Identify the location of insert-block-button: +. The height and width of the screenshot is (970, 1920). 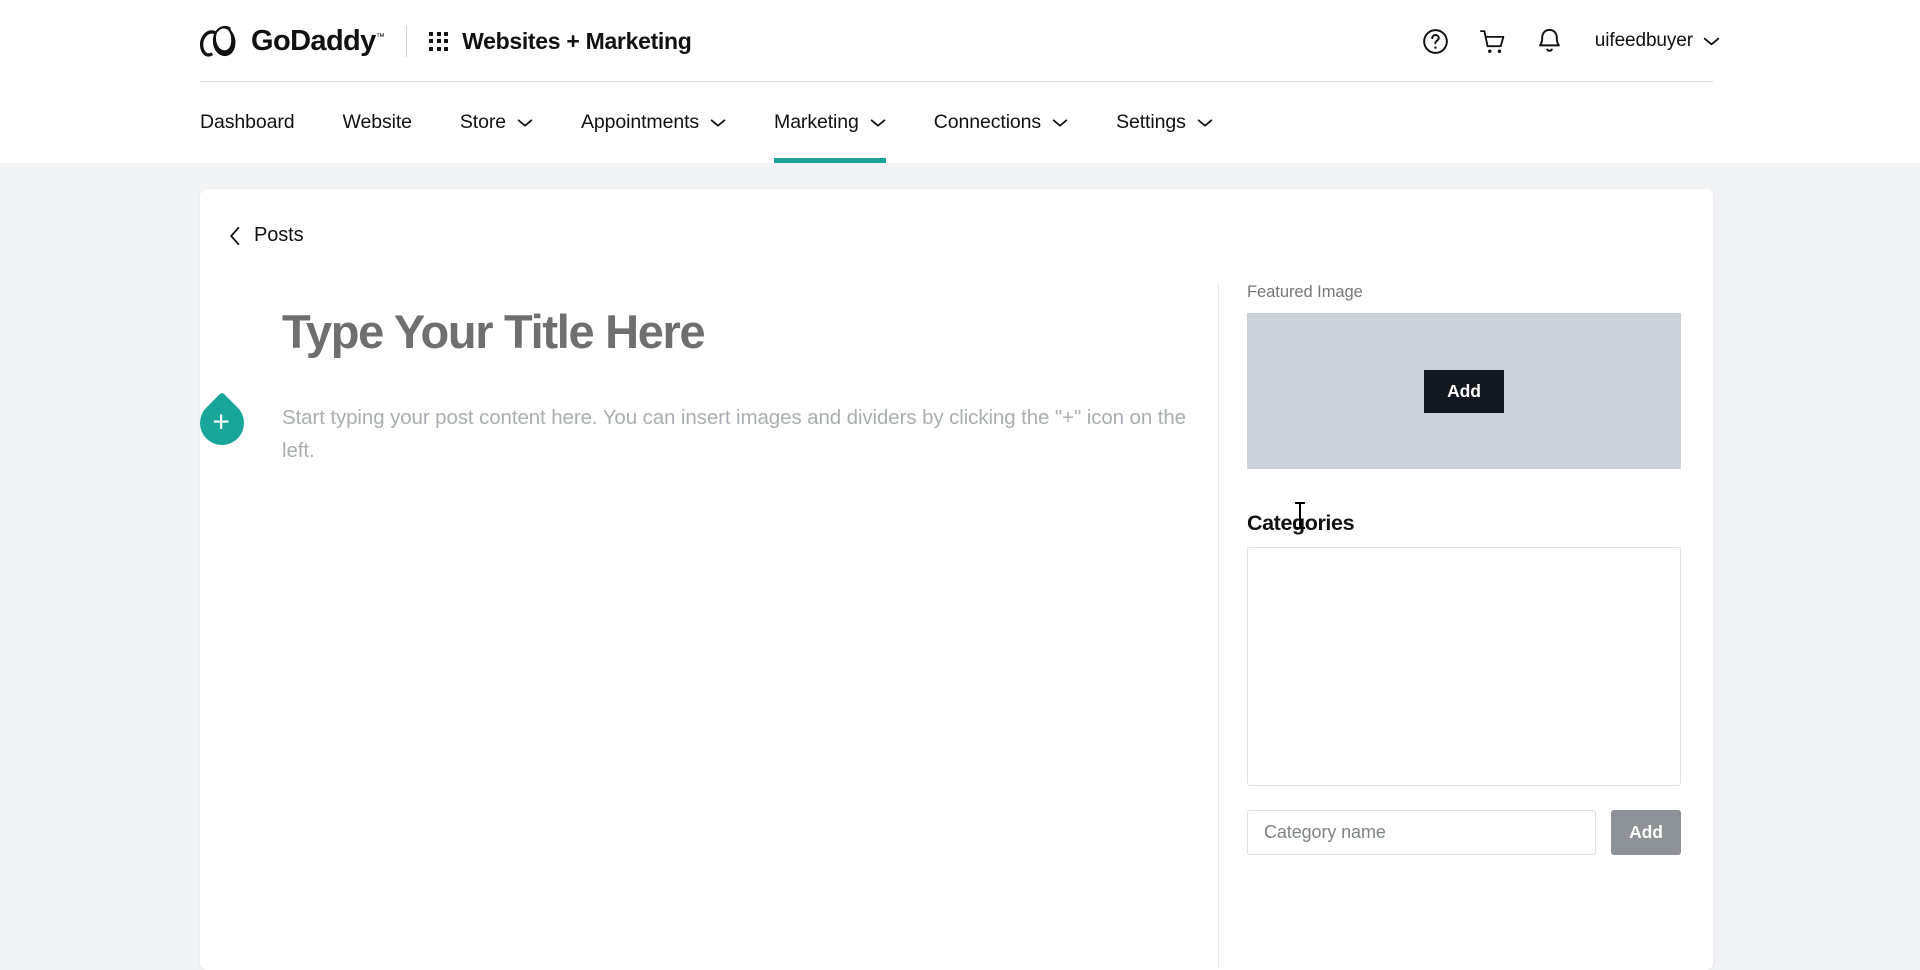
(227, 422).